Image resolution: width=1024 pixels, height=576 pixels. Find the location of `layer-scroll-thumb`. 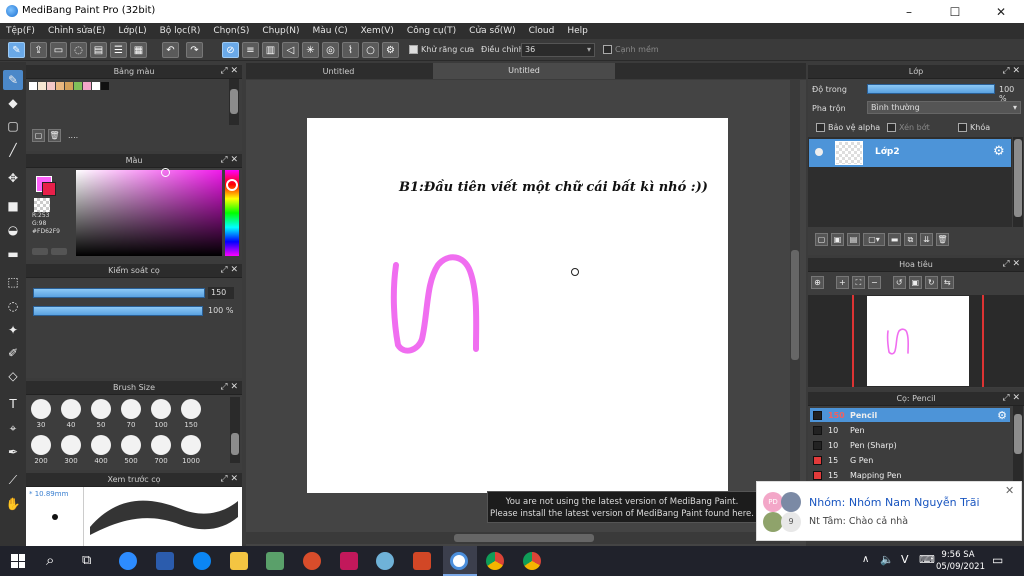

layer-scroll-thumb is located at coordinates (1018, 178).